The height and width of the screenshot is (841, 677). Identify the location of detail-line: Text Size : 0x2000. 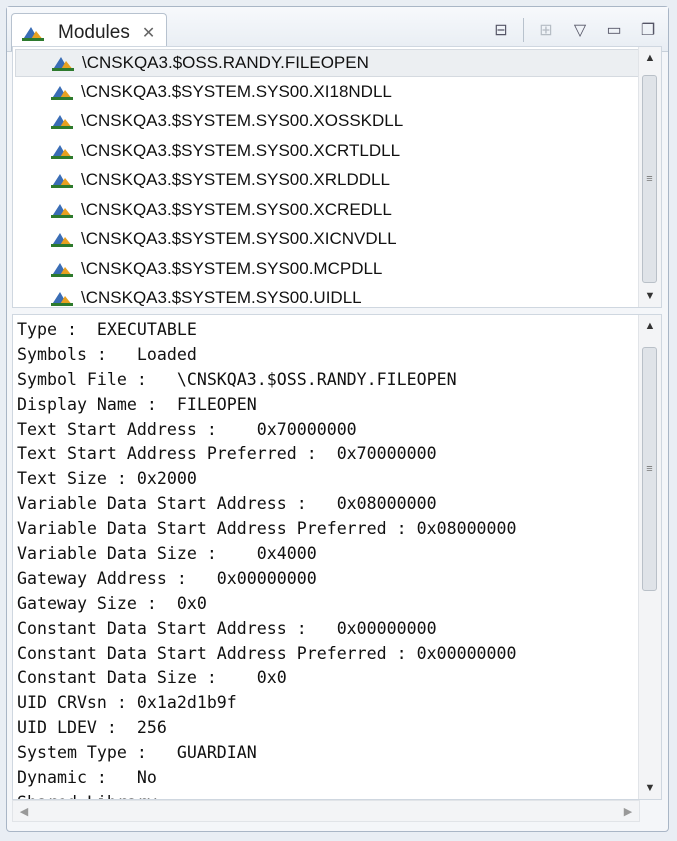
(107, 479).